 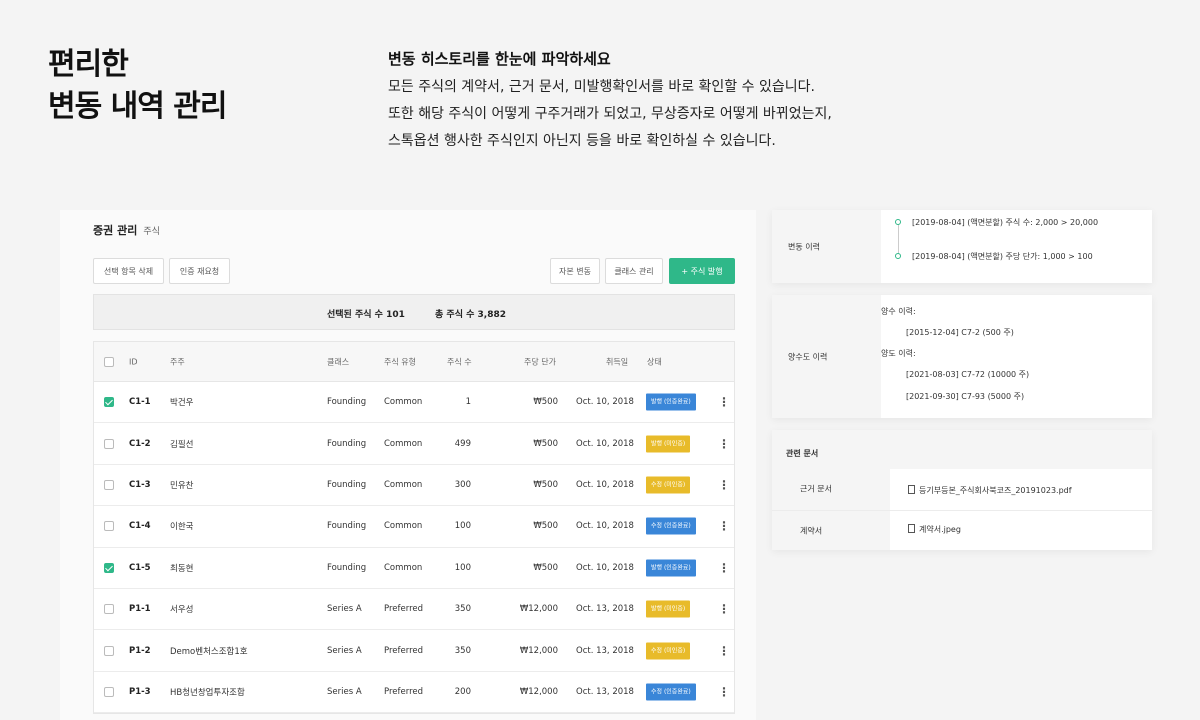 What do you see at coordinates (414, 312) in the screenshot?
I see `selection-summary: 선택된 주식 수 101 총 주식 수 3,882` at bounding box center [414, 312].